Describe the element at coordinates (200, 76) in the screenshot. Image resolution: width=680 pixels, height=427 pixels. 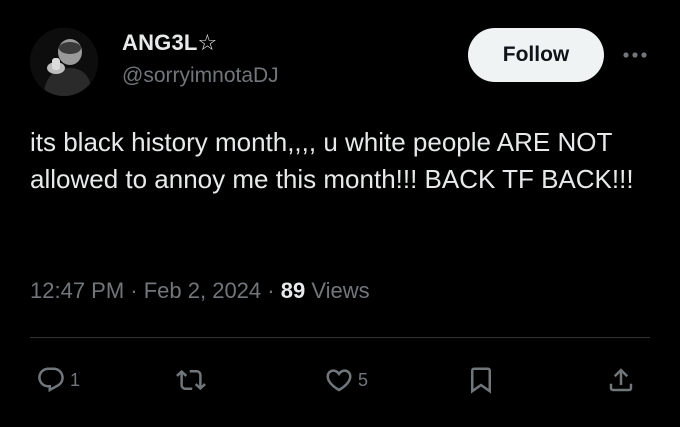
I see `username-handle: @sorryimnotaDJ` at that location.